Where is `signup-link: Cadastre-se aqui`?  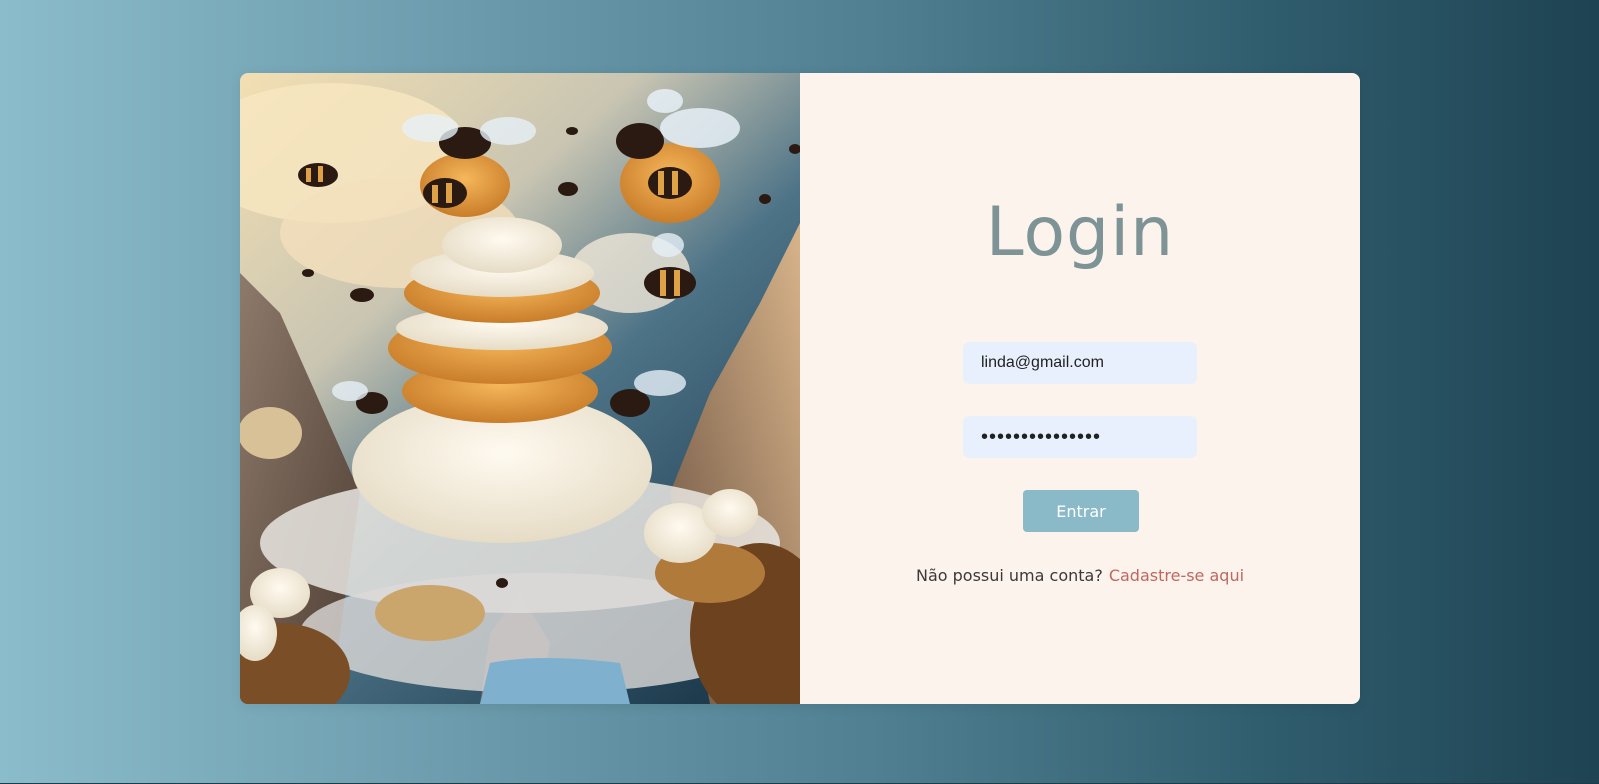
signup-link: Cadastre-se aqui is located at coordinates (1176, 575).